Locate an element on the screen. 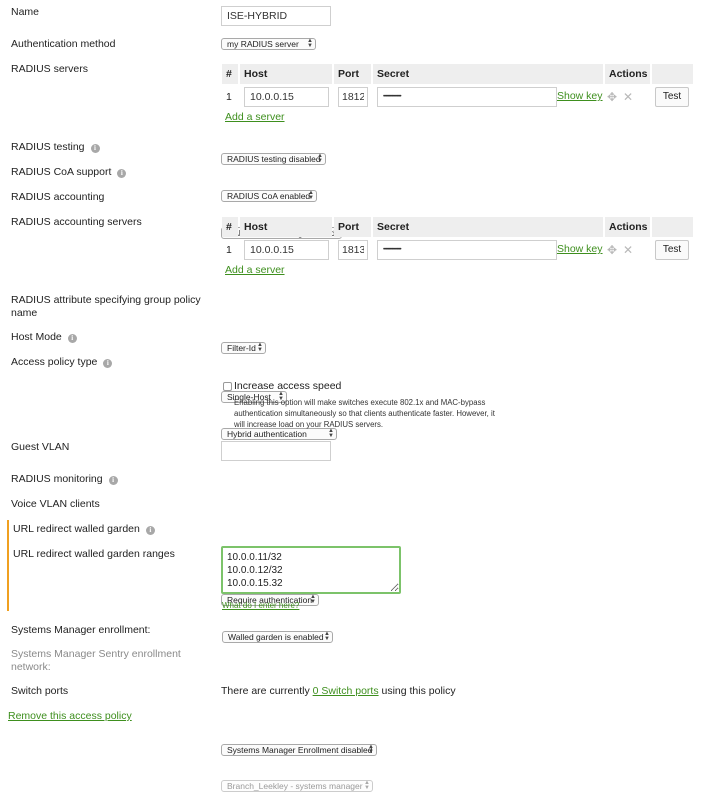 This screenshot has height=792, width=704. radius-monitoring-label: RADIUS monitoring i is located at coordinates (64, 479).